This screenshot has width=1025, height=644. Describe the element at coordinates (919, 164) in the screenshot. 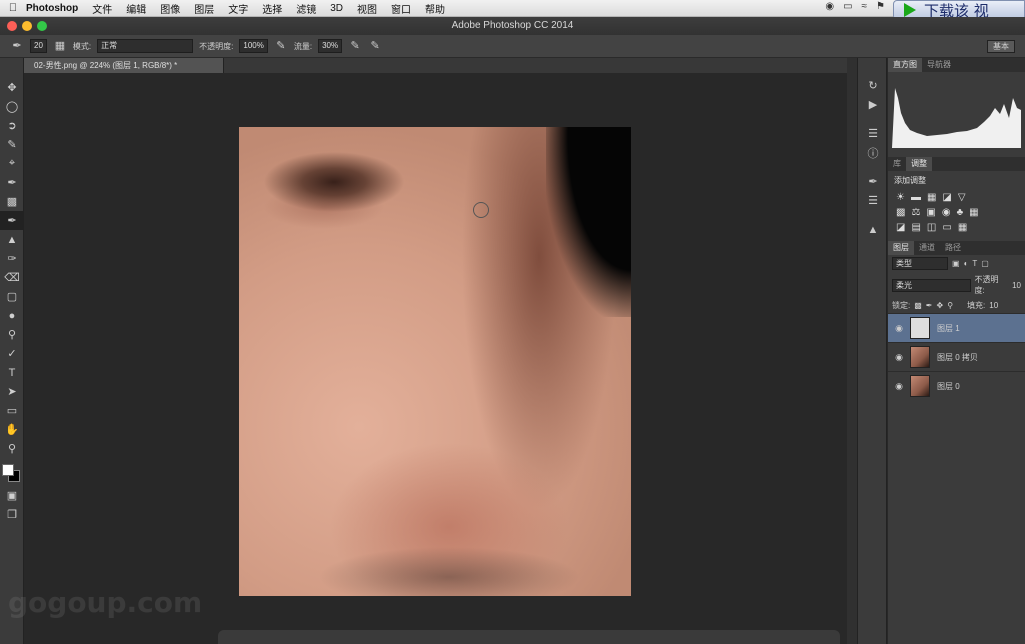

I see `tab-adjustments: 调整` at that location.